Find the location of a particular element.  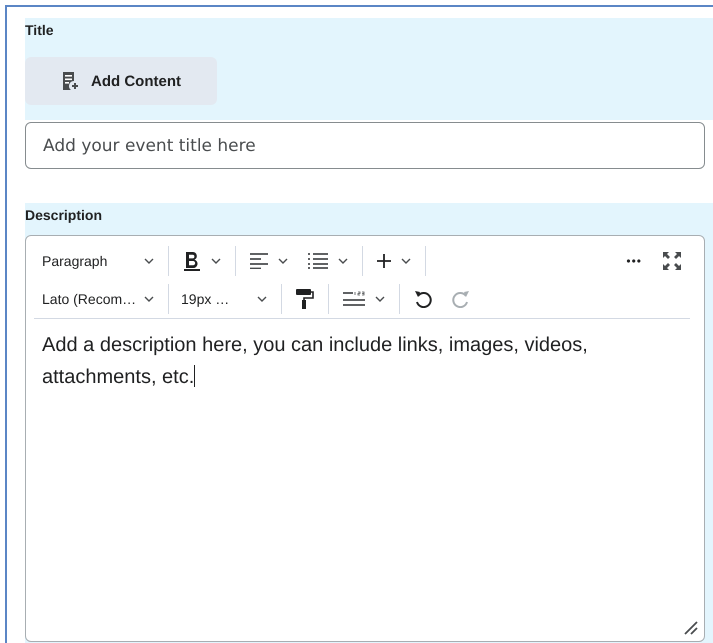

undo-icon is located at coordinates (423, 299).